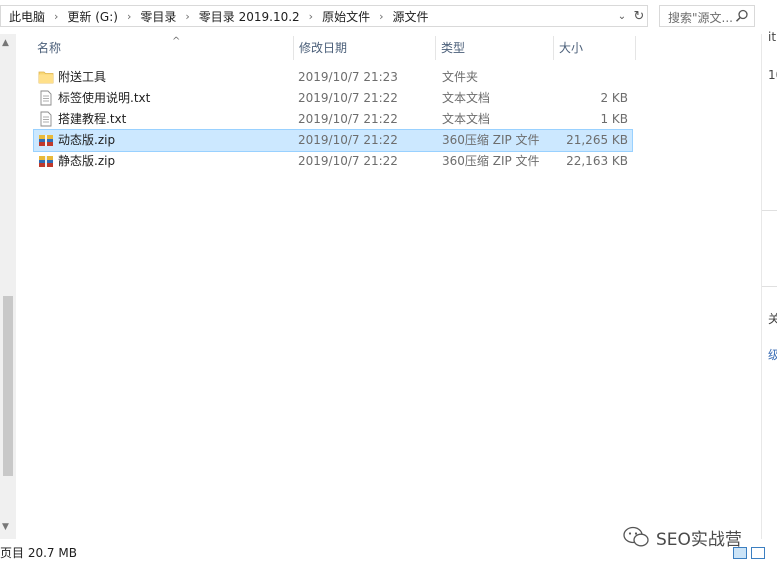  What do you see at coordinates (772, 75) in the screenshot?
I see `edge-text: 10` at bounding box center [772, 75].